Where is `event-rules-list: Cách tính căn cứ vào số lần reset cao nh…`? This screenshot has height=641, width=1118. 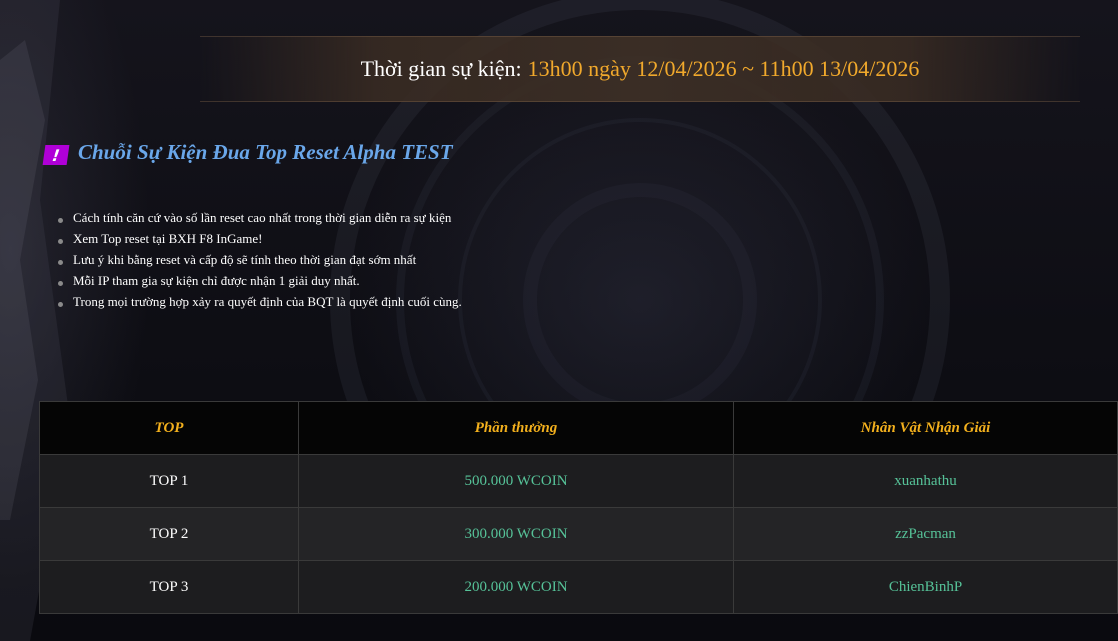
event-rules-list: Cách tính căn cứ vào số lần reset cao nh… is located at coordinates (260, 259).